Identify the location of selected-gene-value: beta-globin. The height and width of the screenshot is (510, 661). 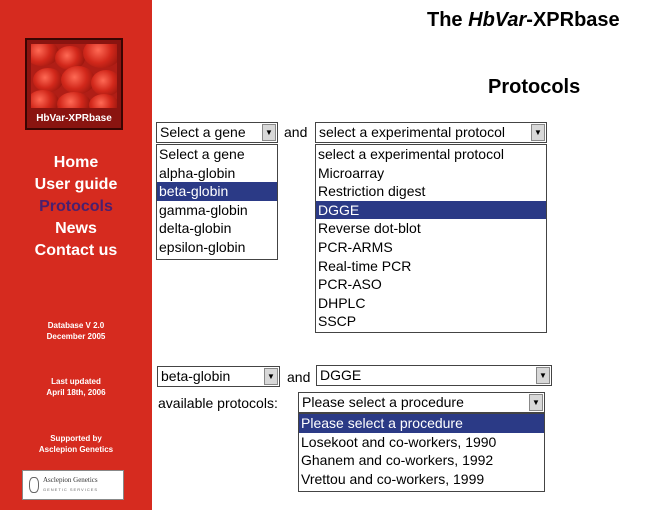
(196, 376).